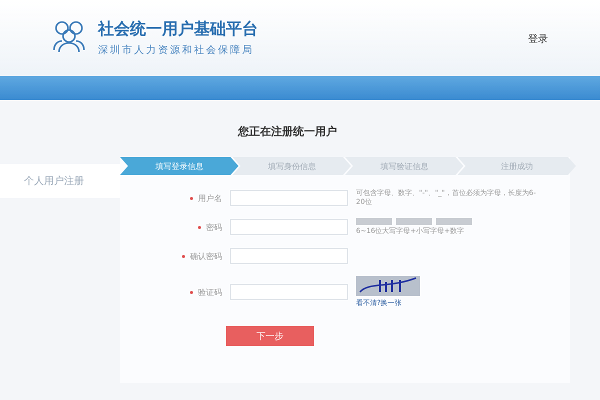 The height and width of the screenshot is (400, 600). Describe the element at coordinates (206, 256) in the screenshot. I see `field-label: 确认密码` at that location.